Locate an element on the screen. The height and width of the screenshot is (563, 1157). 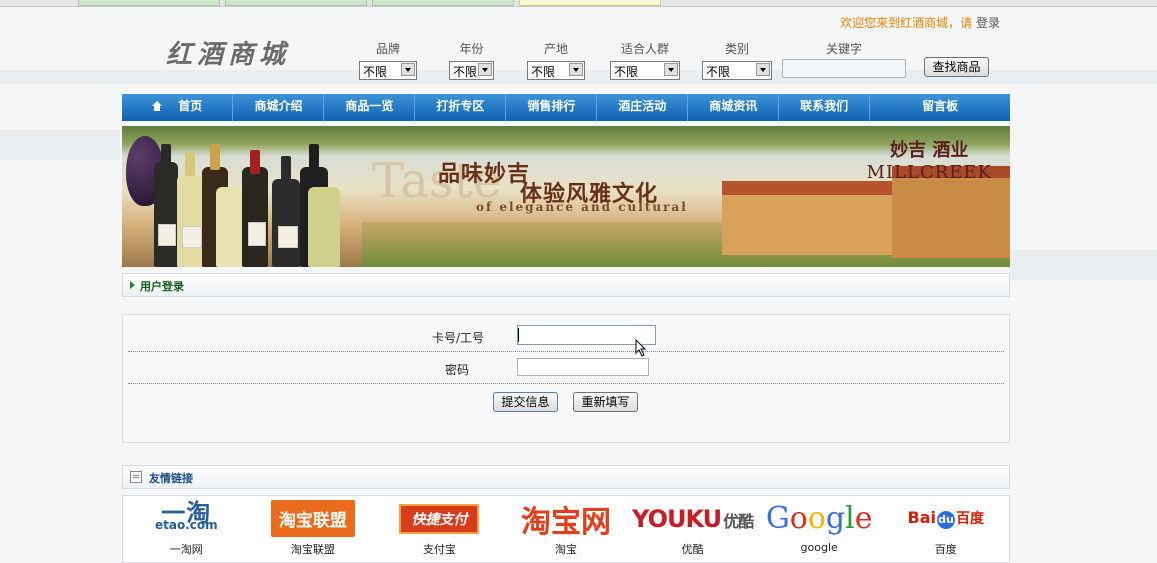
logo-area: 一淘 etao.com is located at coordinates (186, 518).